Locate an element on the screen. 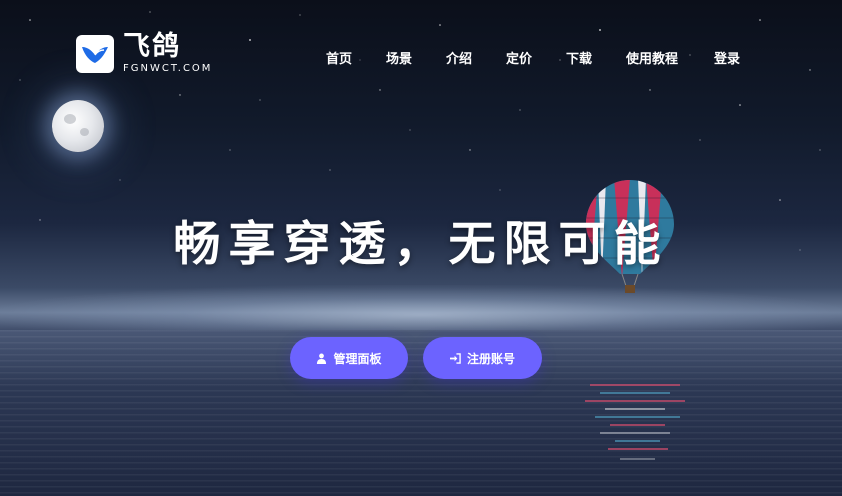  nav-item-intro: 介绍 is located at coordinates (459, 57).